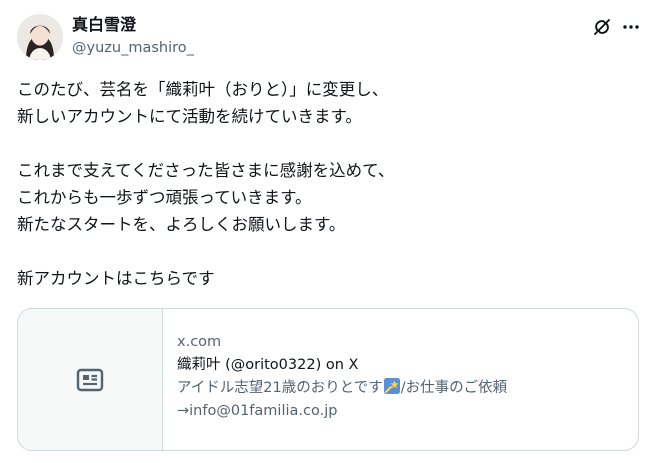  Describe the element at coordinates (104, 25) in the screenshot. I see `display-name: 真白雪澄` at that location.